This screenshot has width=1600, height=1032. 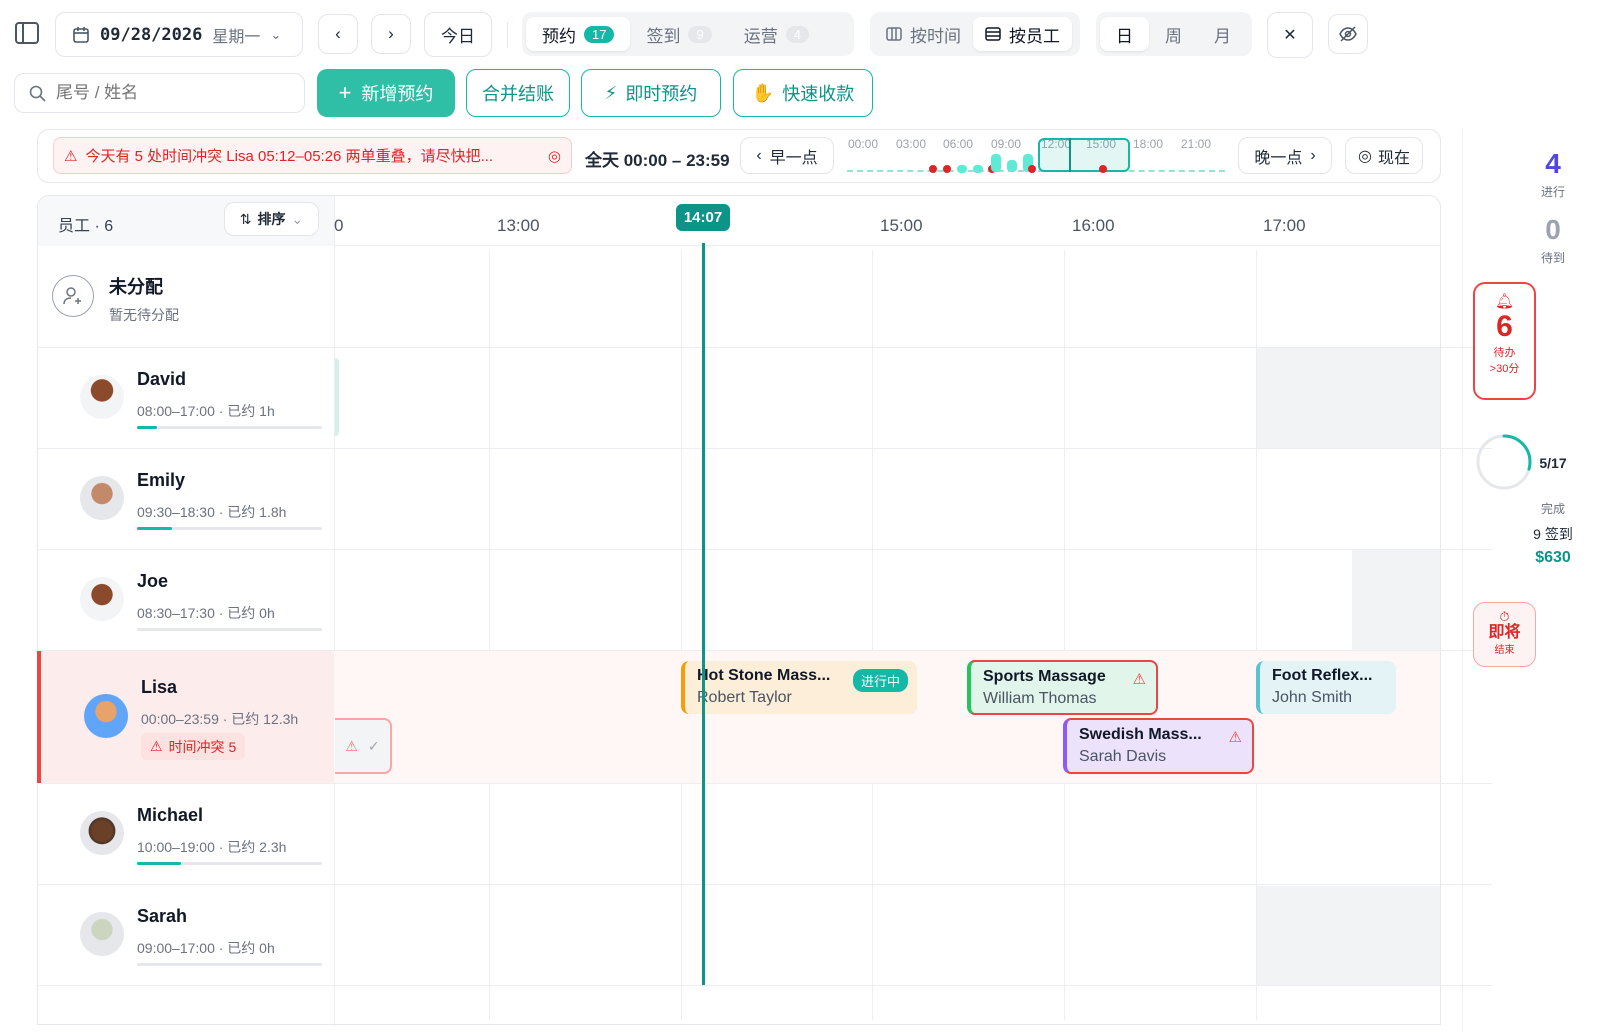 I want to click on divider, so click(x=507, y=35).